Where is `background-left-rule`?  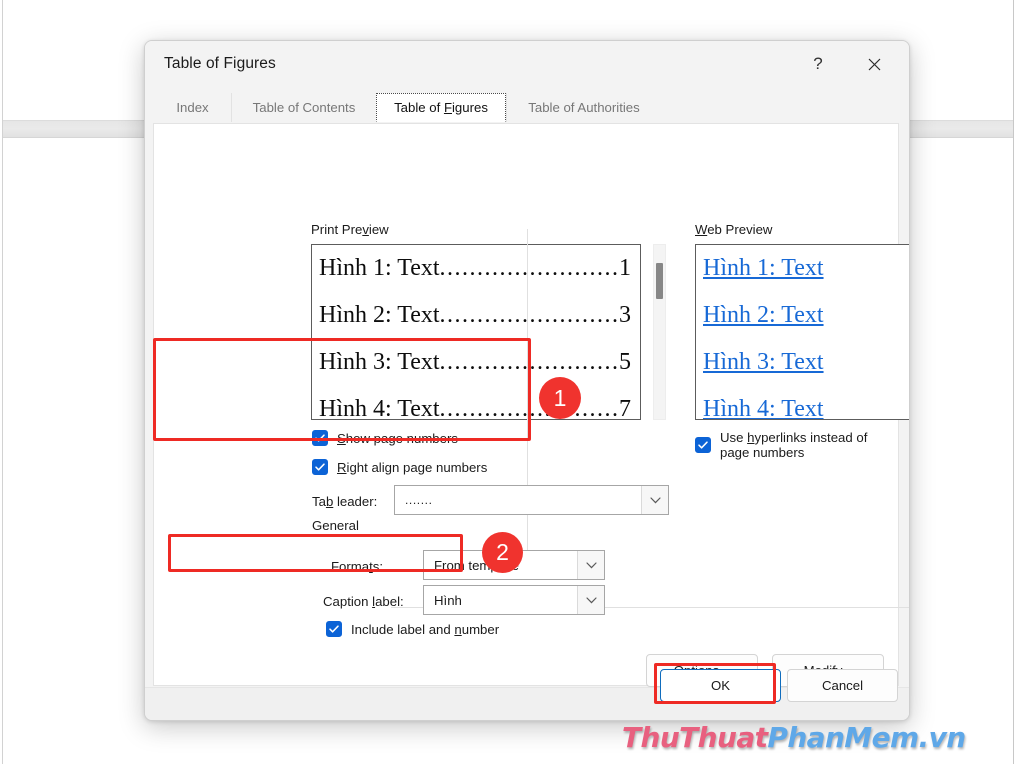
background-left-rule is located at coordinates (2, 382).